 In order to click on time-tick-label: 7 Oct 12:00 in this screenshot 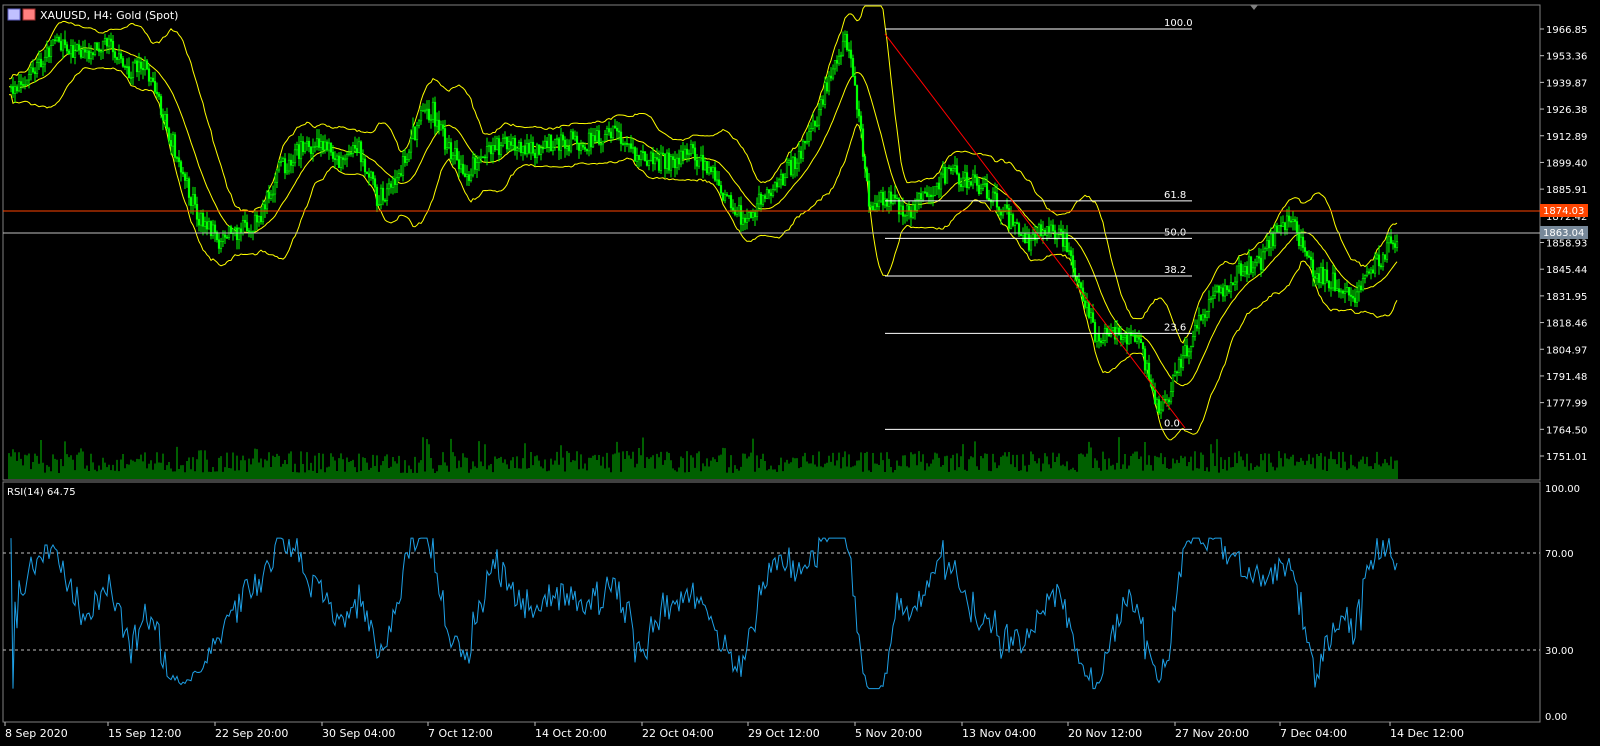, I will do `click(460, 733)`.